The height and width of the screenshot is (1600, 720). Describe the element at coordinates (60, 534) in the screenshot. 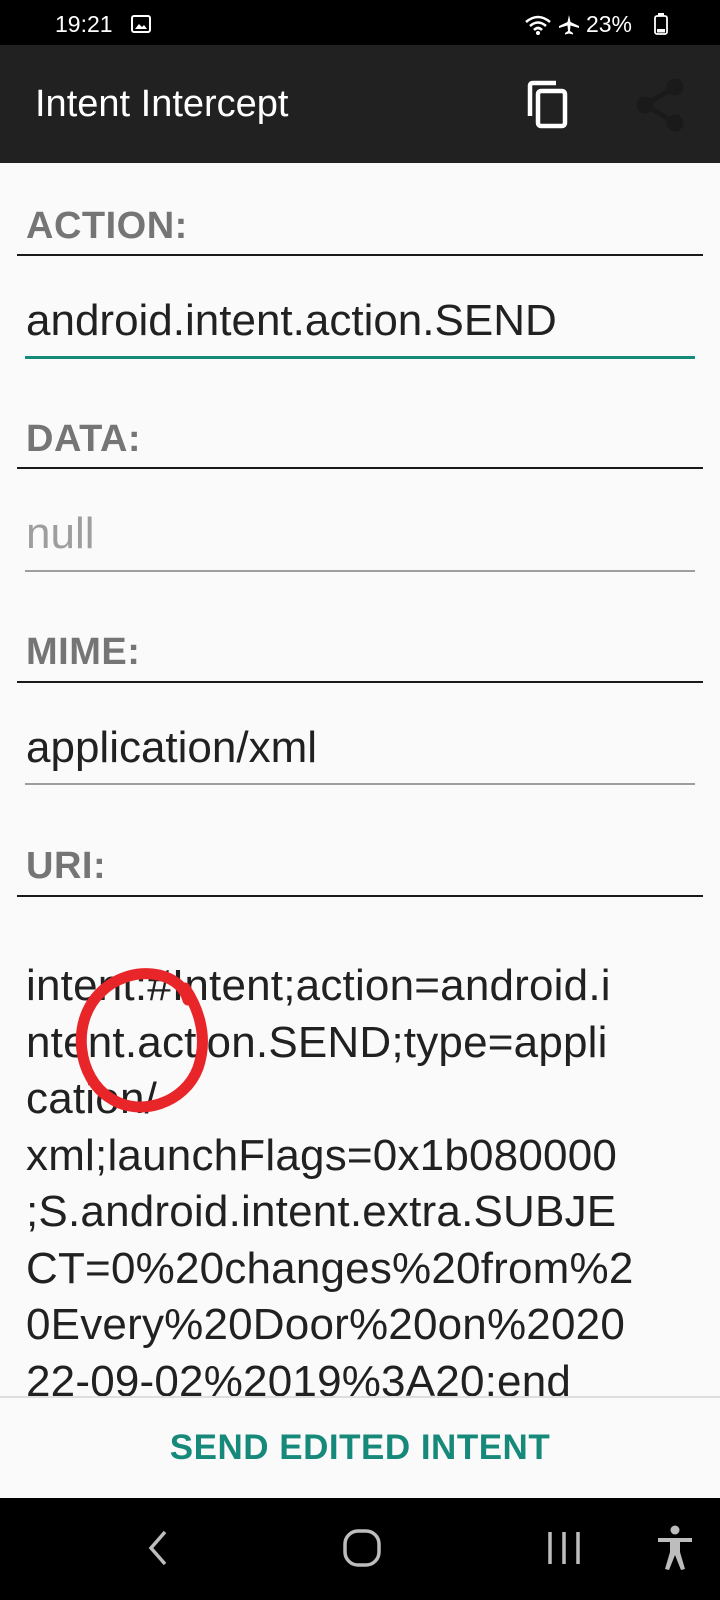

I see `data-field: null` at that location.